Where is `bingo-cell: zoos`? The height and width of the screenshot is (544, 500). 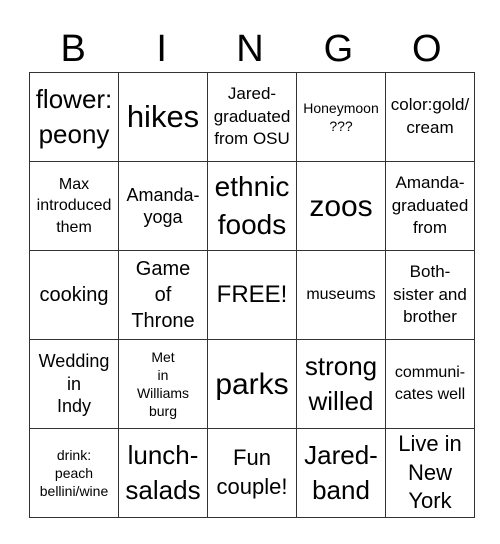 bingo-cell: zoos is located at coordinates (341, 206).